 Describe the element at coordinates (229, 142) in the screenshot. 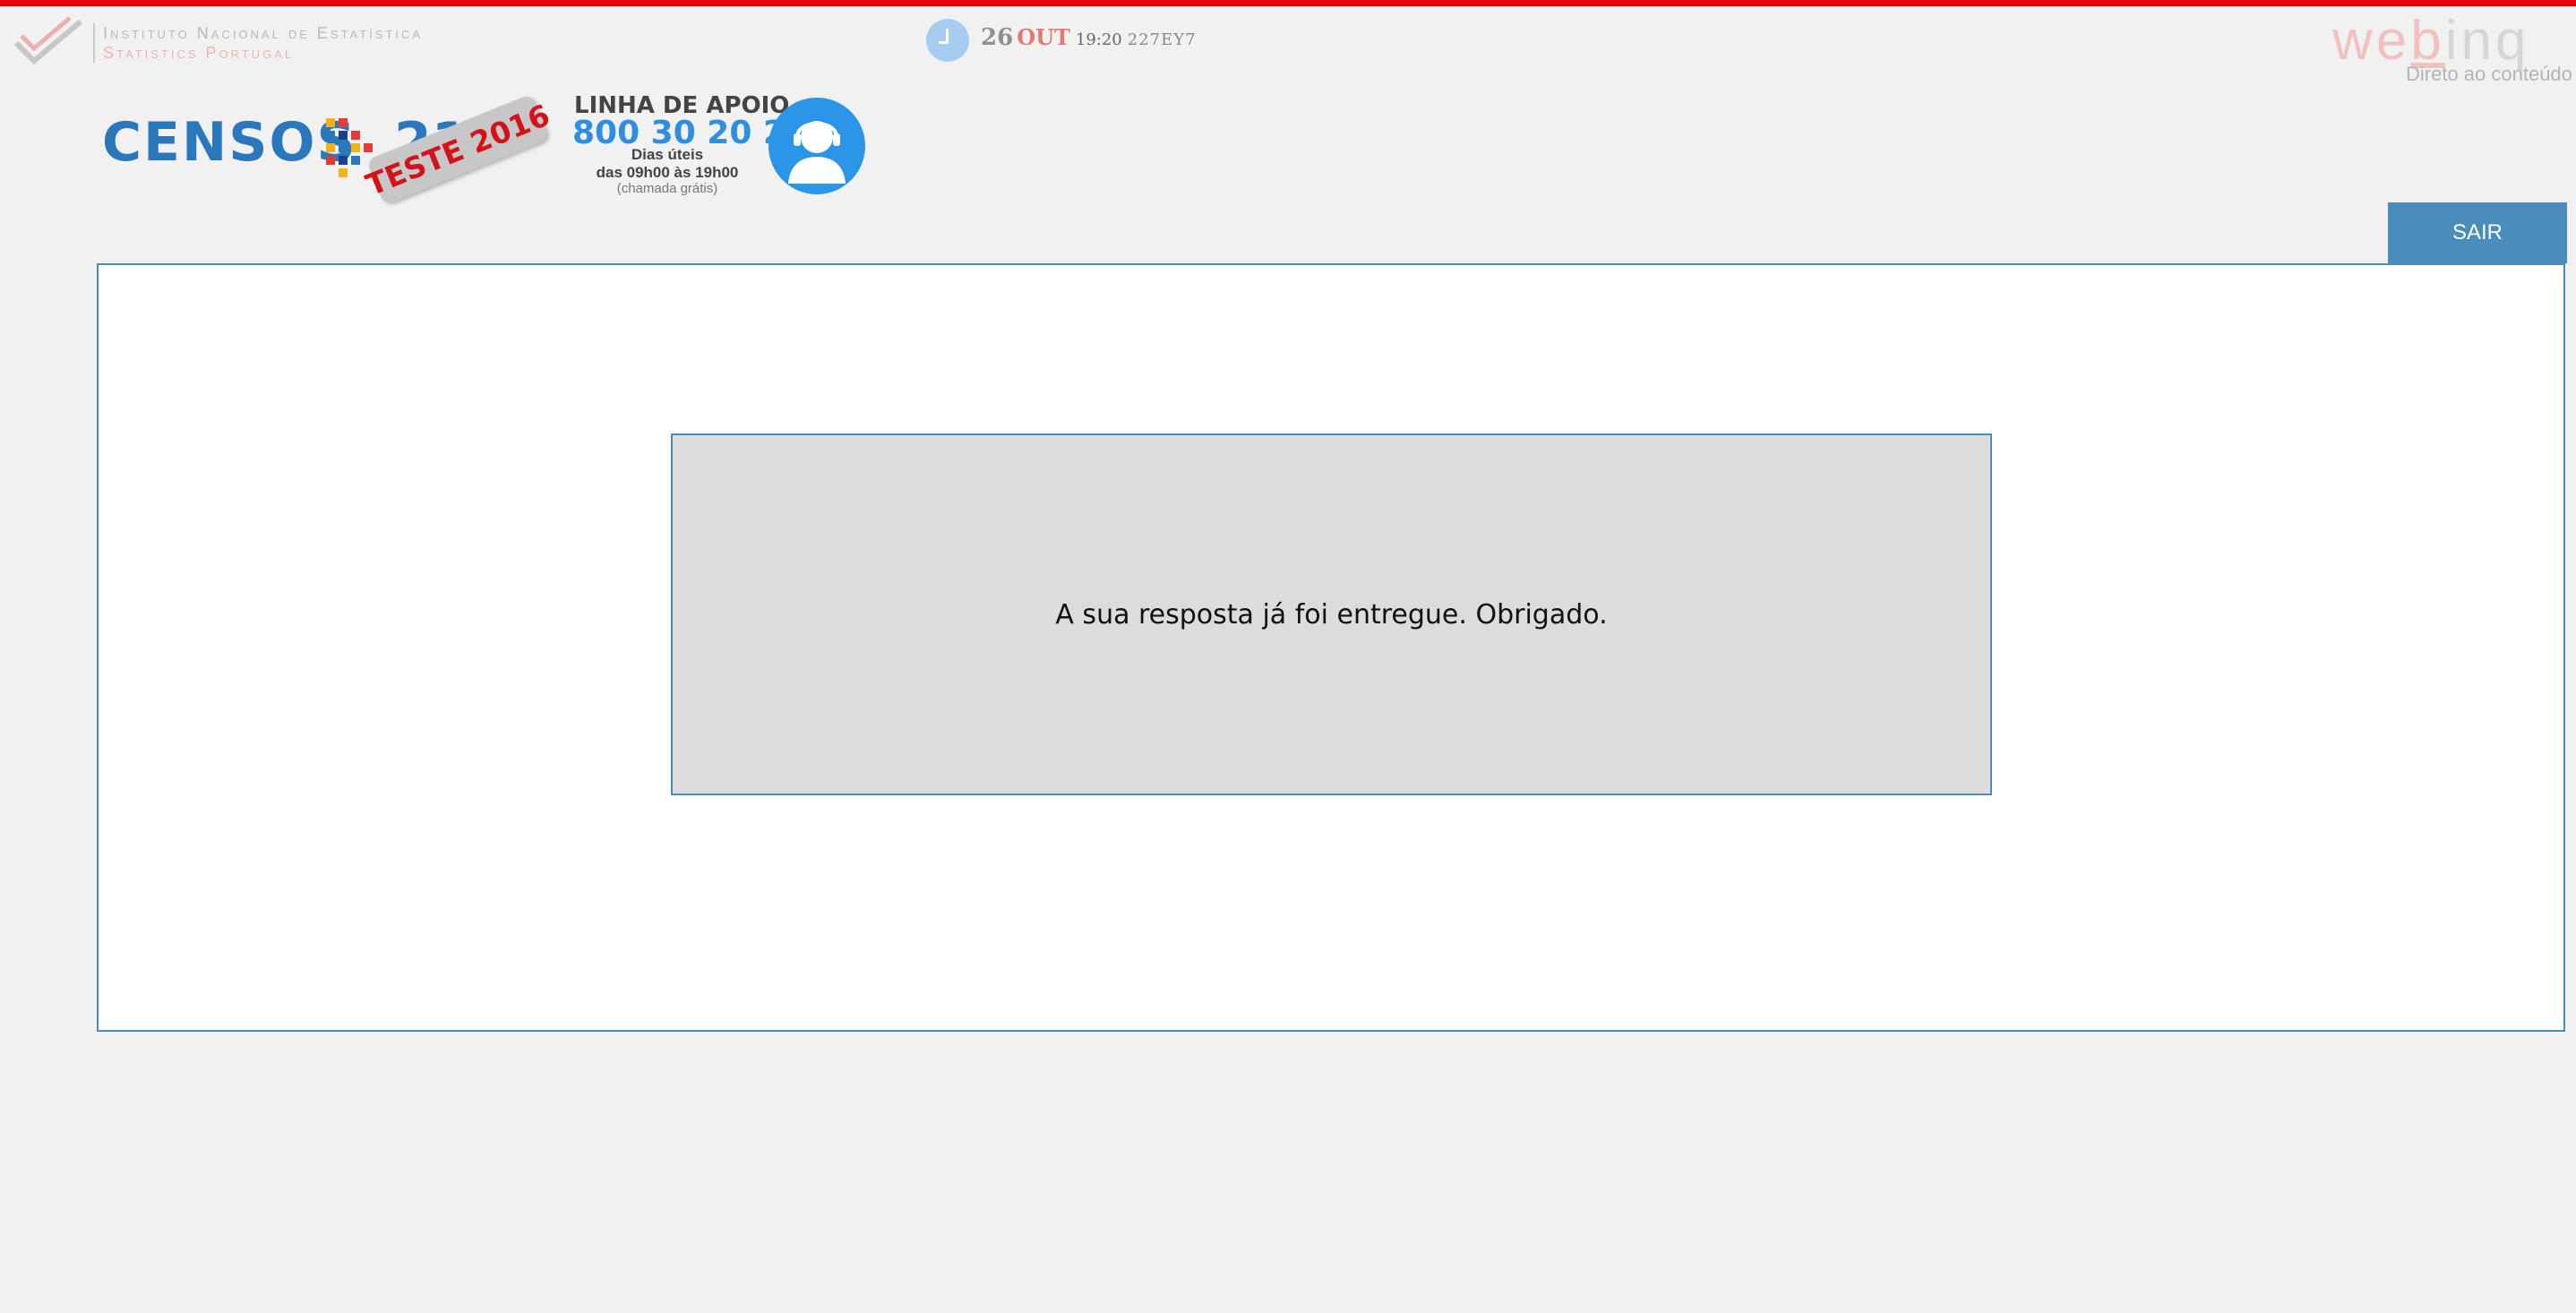

I see `censos-title: CENSOS` at that location.